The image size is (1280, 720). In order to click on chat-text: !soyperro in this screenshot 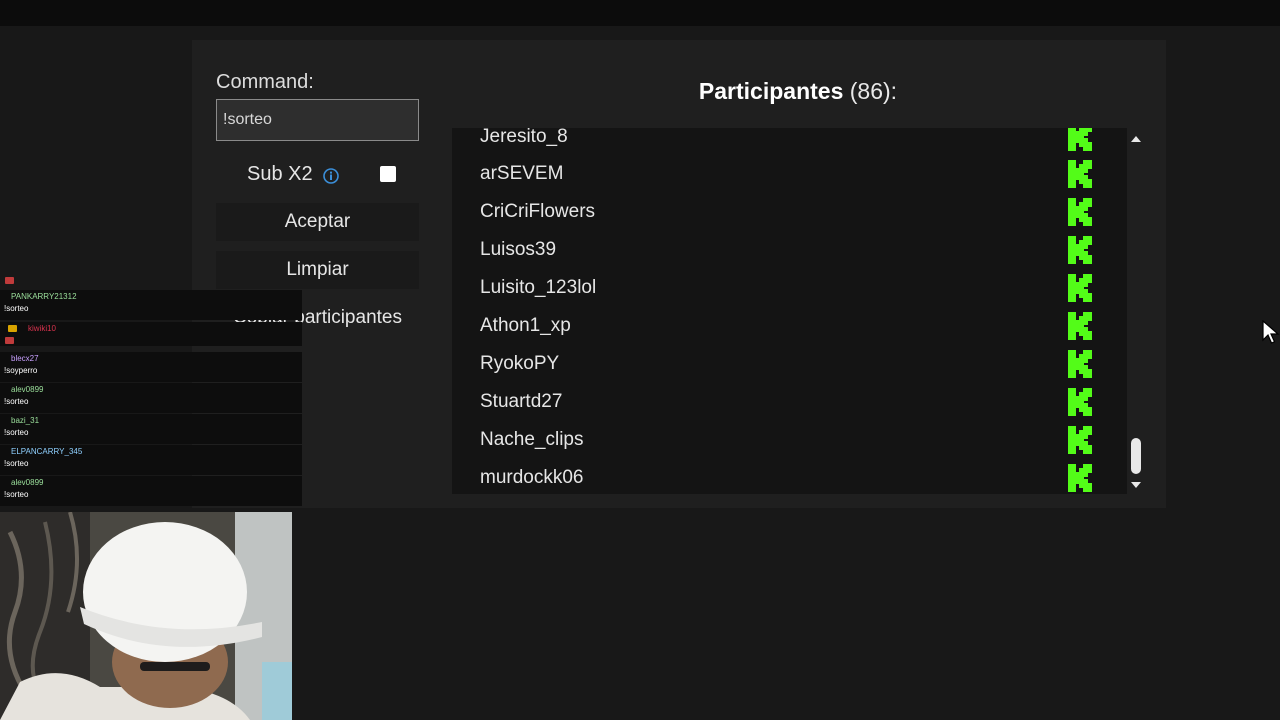, I will do `click(21, 370)`.